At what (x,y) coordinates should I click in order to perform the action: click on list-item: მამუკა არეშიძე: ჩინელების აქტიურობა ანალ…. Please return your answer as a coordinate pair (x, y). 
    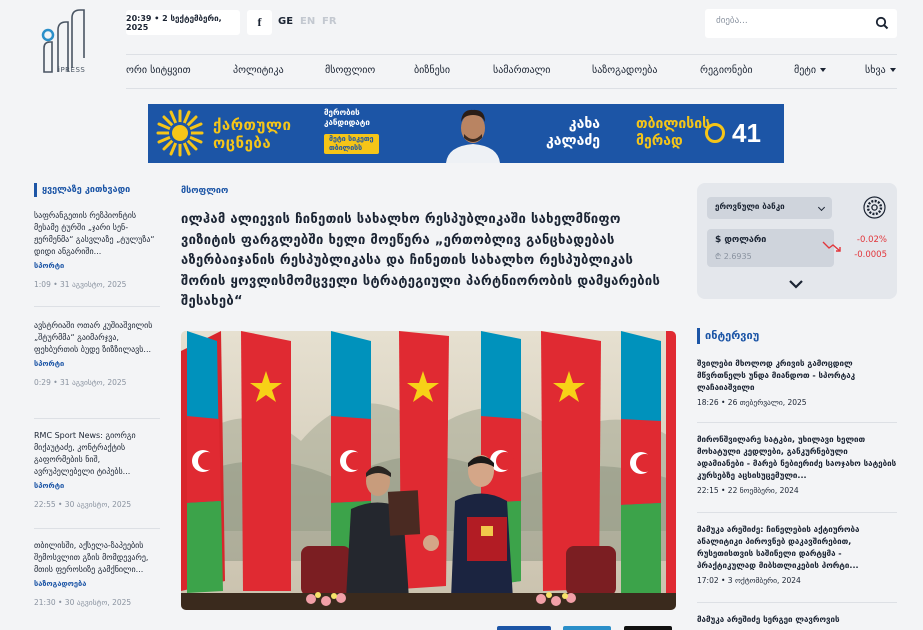
    Looking at the image, I should click on (797, 555).